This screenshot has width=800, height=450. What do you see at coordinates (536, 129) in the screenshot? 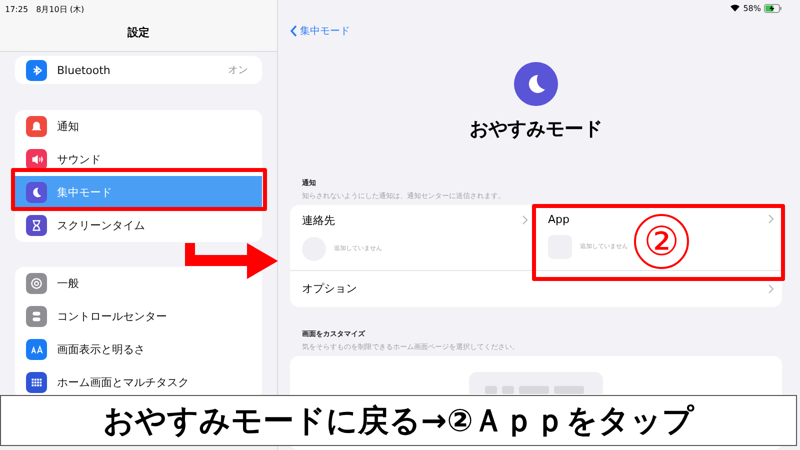
I see `focus-title: おやすみモード` at bounding box center [536, 129].